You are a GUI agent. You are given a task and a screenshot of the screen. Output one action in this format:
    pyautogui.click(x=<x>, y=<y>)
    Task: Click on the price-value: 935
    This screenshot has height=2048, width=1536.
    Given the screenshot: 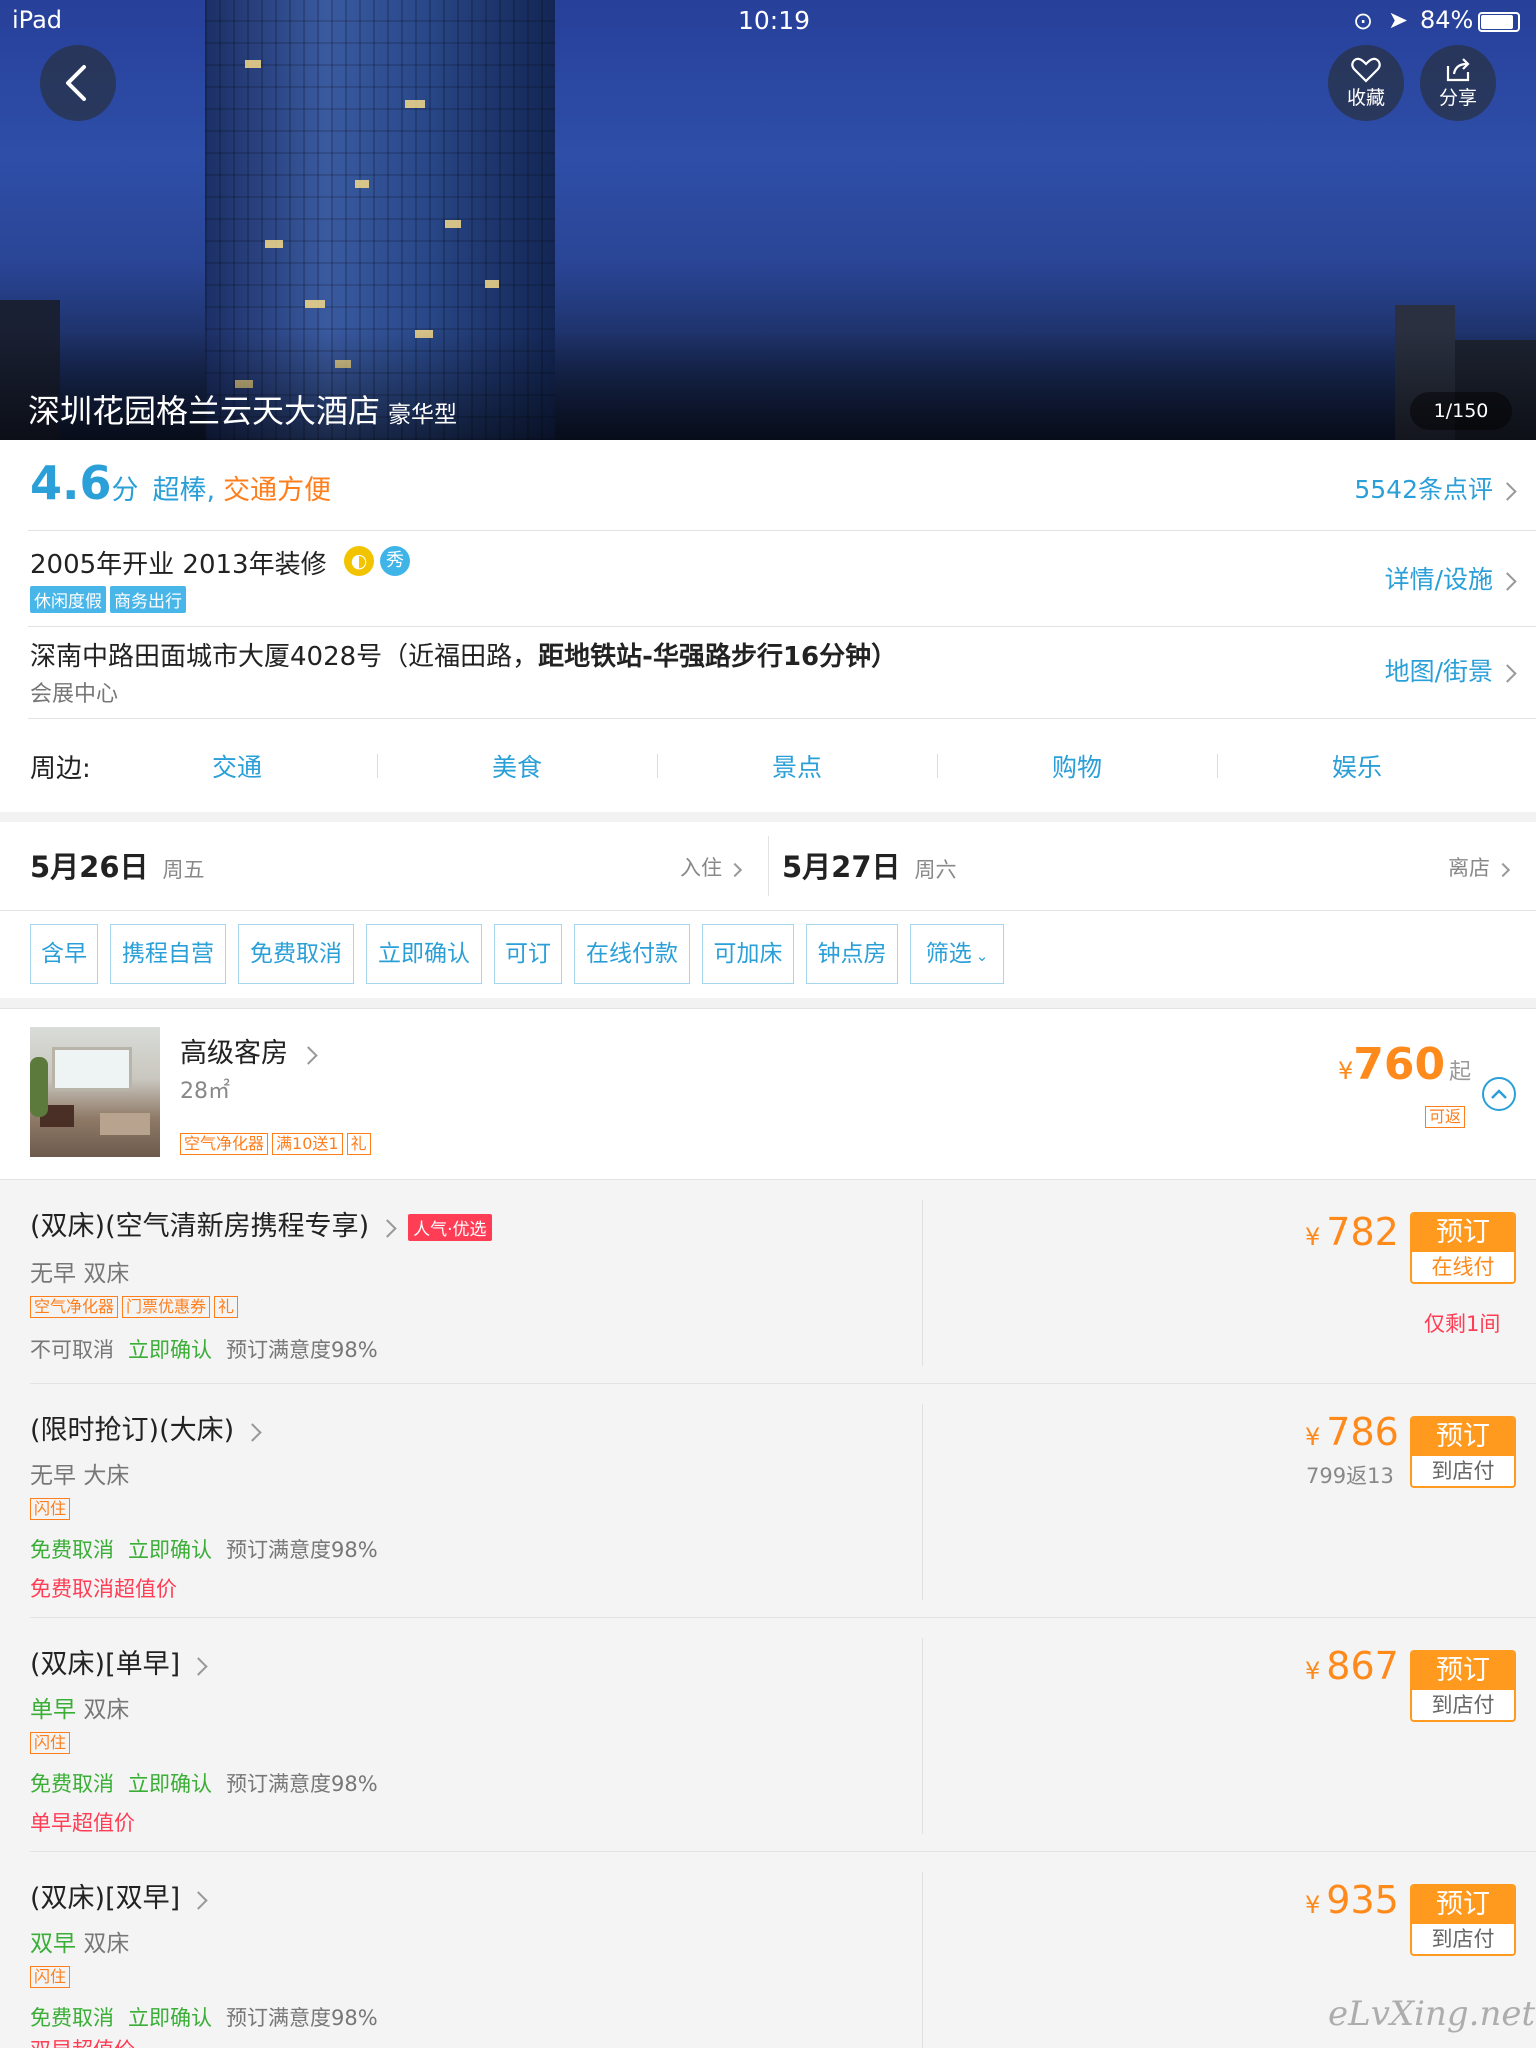 What is the action you would take?
    pyautogui.click(x=1362, y=1900)
    